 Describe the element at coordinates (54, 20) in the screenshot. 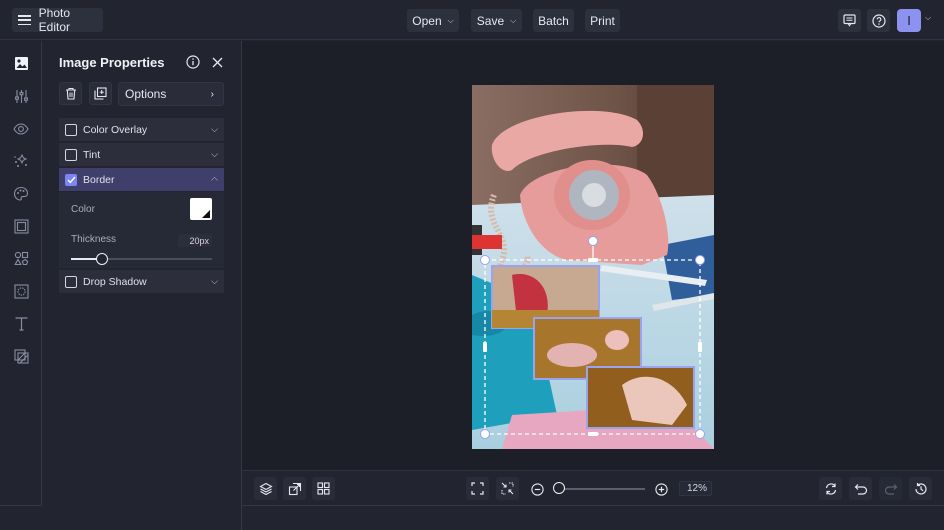

I see `app-title: Photo Editor` at that location.